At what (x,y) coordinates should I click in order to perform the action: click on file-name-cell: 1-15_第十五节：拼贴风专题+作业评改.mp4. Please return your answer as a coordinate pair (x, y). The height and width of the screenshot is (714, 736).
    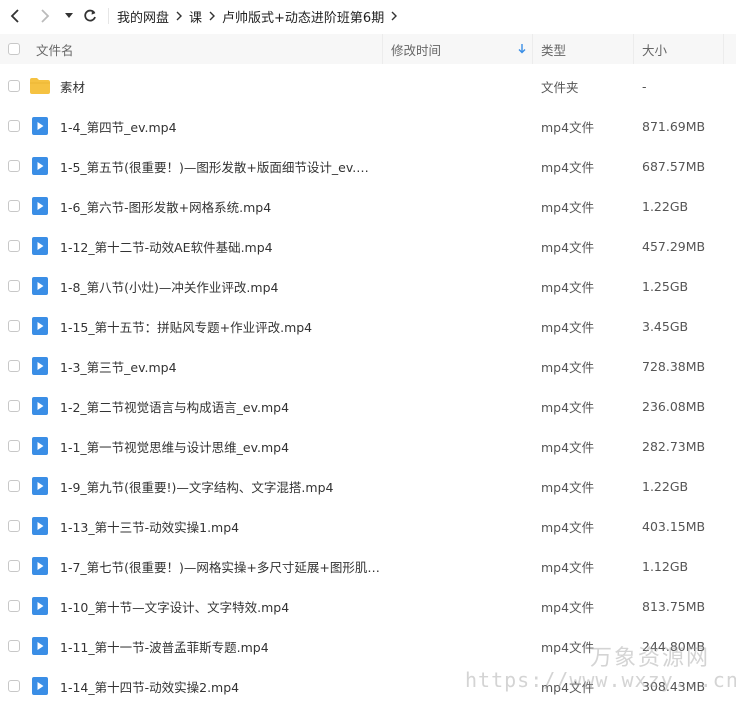
    Looking at the image, I should click on (205, 326).